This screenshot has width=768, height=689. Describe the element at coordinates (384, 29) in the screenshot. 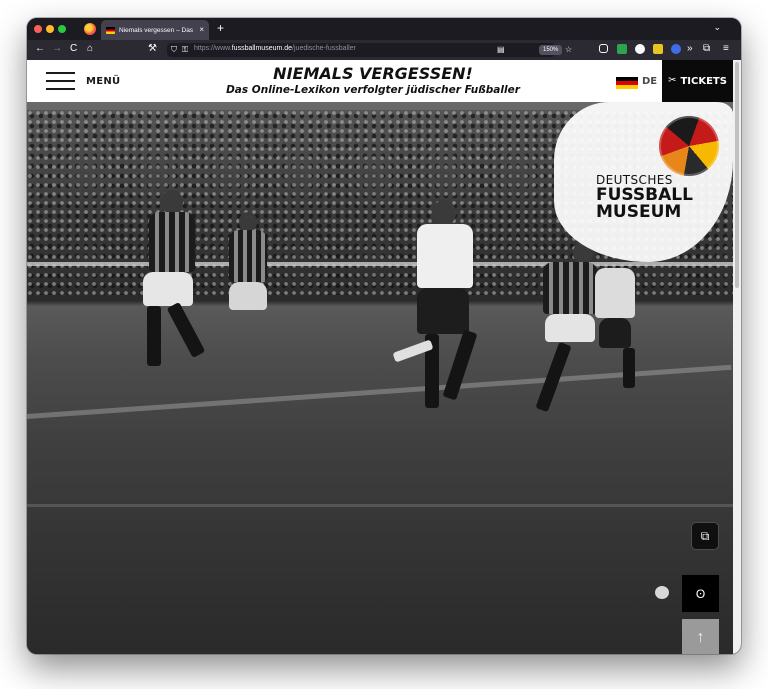

I see `tab-strip: Niemals vergessen – Das Onlin × + ⌄` at that location.